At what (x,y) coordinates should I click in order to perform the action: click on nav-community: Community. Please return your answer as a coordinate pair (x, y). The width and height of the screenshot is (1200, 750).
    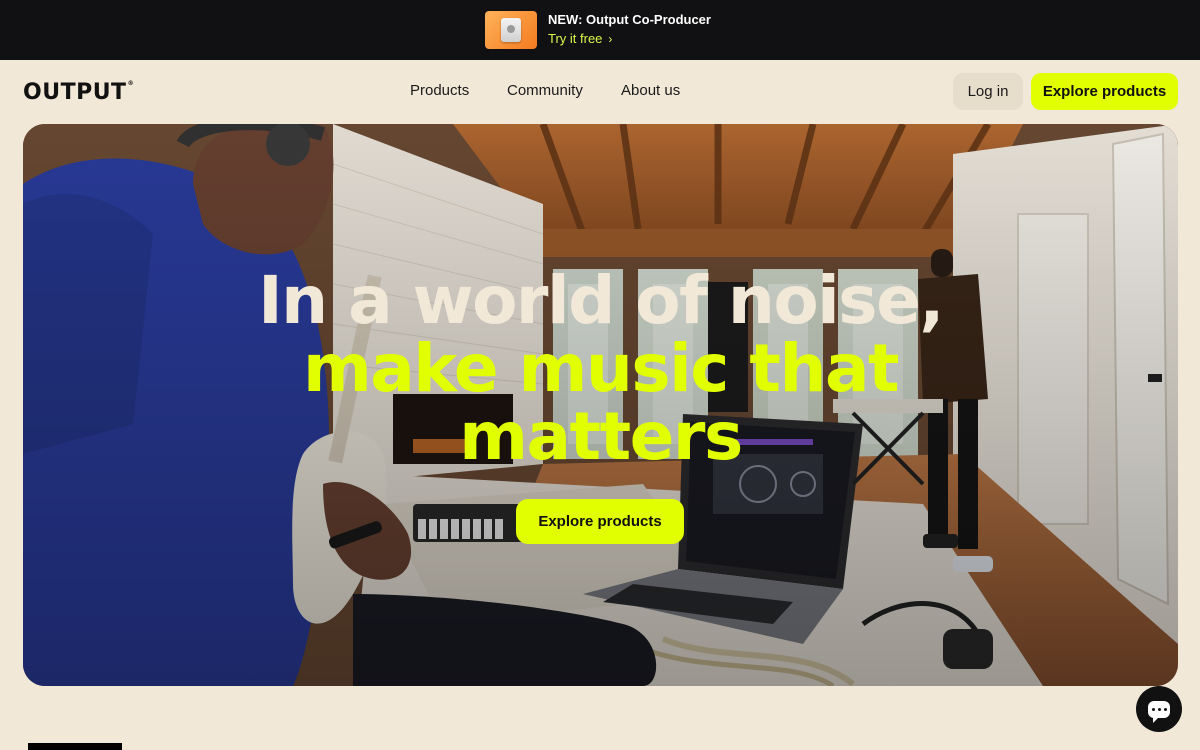
    Looking at the image, I should click on (545, 90).